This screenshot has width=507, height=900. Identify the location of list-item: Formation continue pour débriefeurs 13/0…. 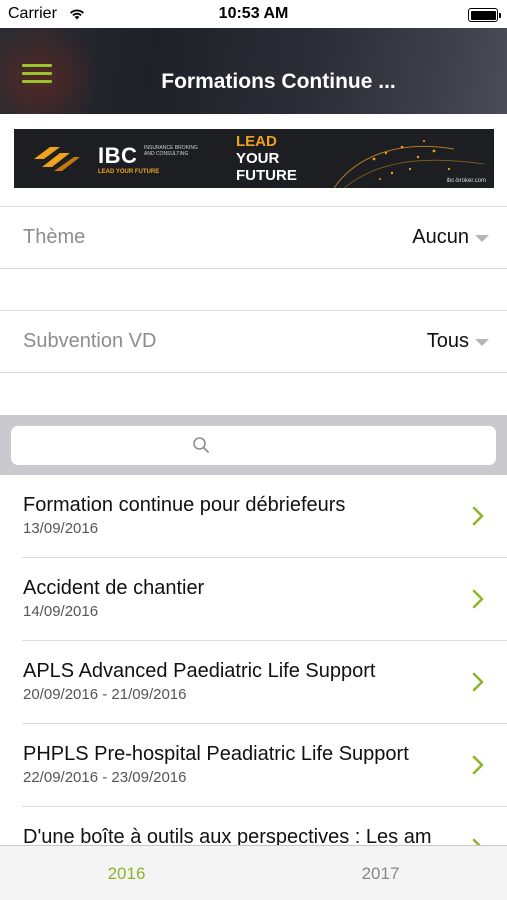
(253, 516).